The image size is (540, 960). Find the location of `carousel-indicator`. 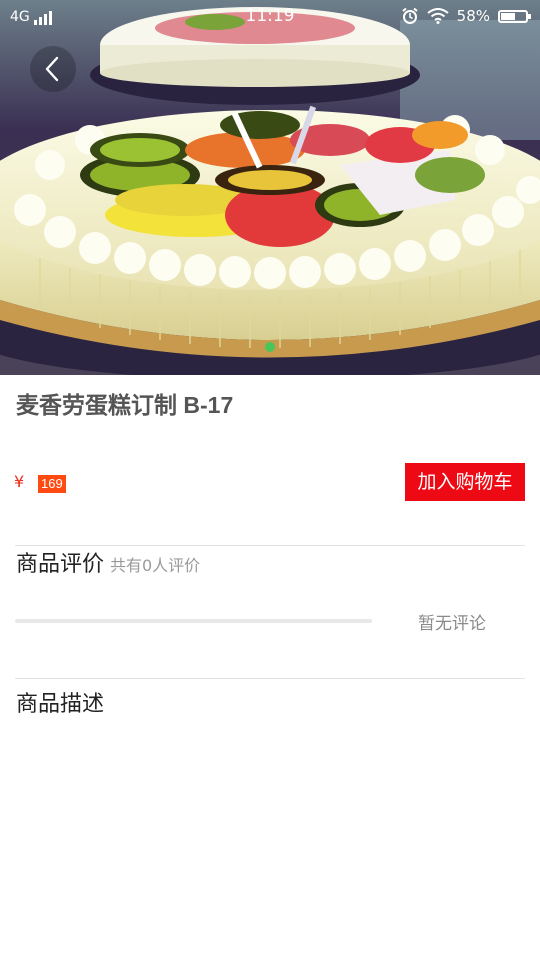

carousel-indicator is located at coordinates (270, 347).